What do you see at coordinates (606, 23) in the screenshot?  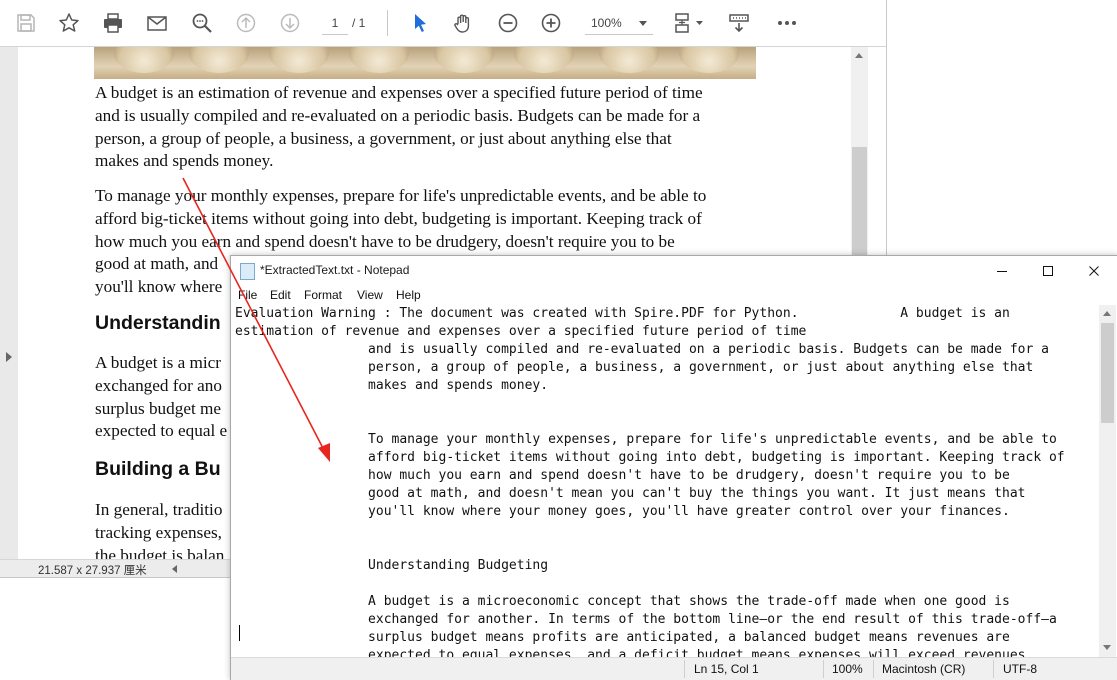 I see `zoom-value: 100%` at bounding box center [606, 23].